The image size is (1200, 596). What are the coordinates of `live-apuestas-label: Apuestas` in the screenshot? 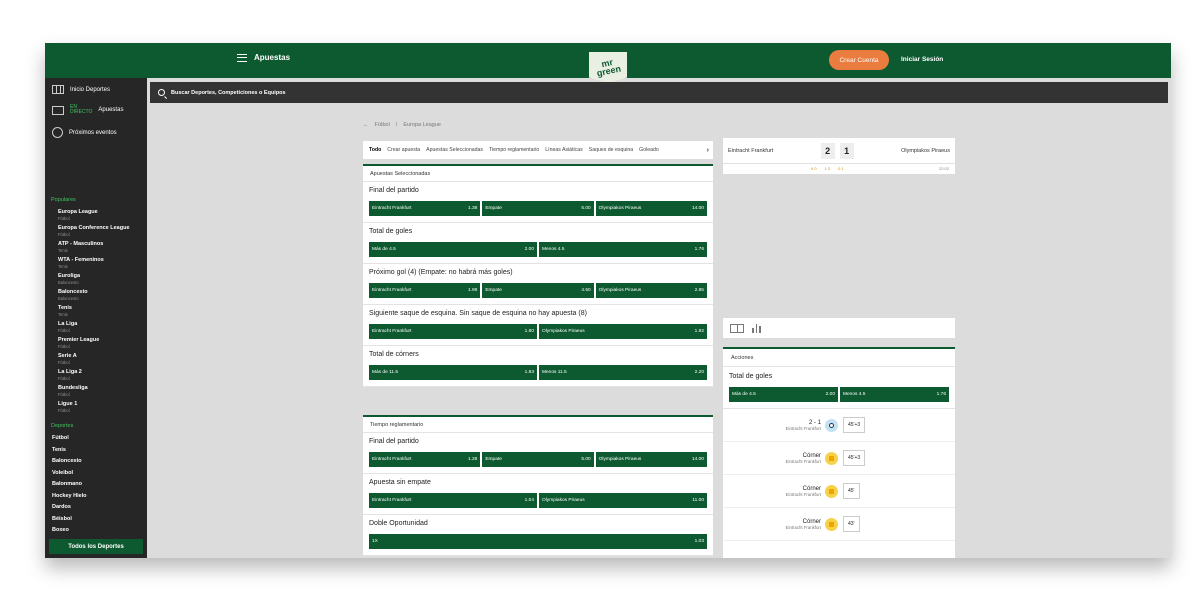 It's located at (111, 110).